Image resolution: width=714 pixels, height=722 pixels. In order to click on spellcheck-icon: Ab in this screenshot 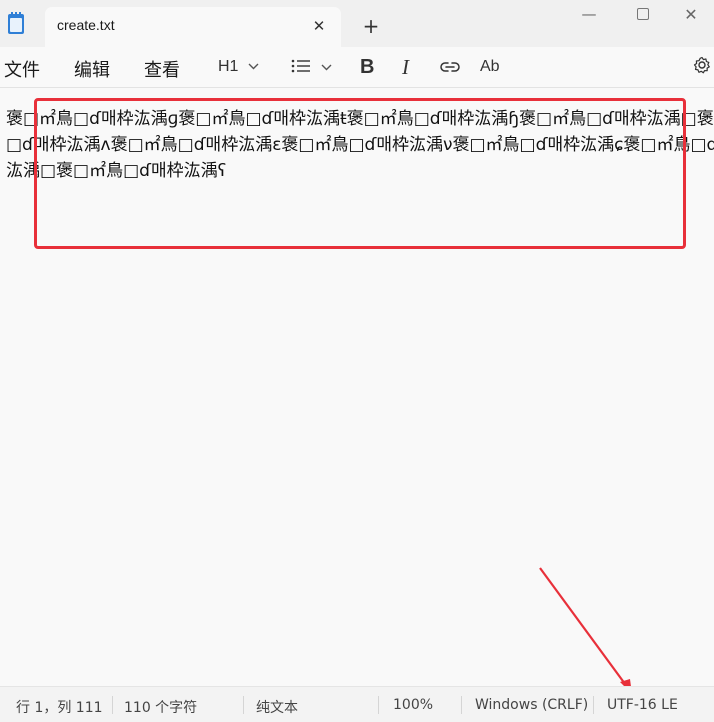, I will do `click(490, 66)`.